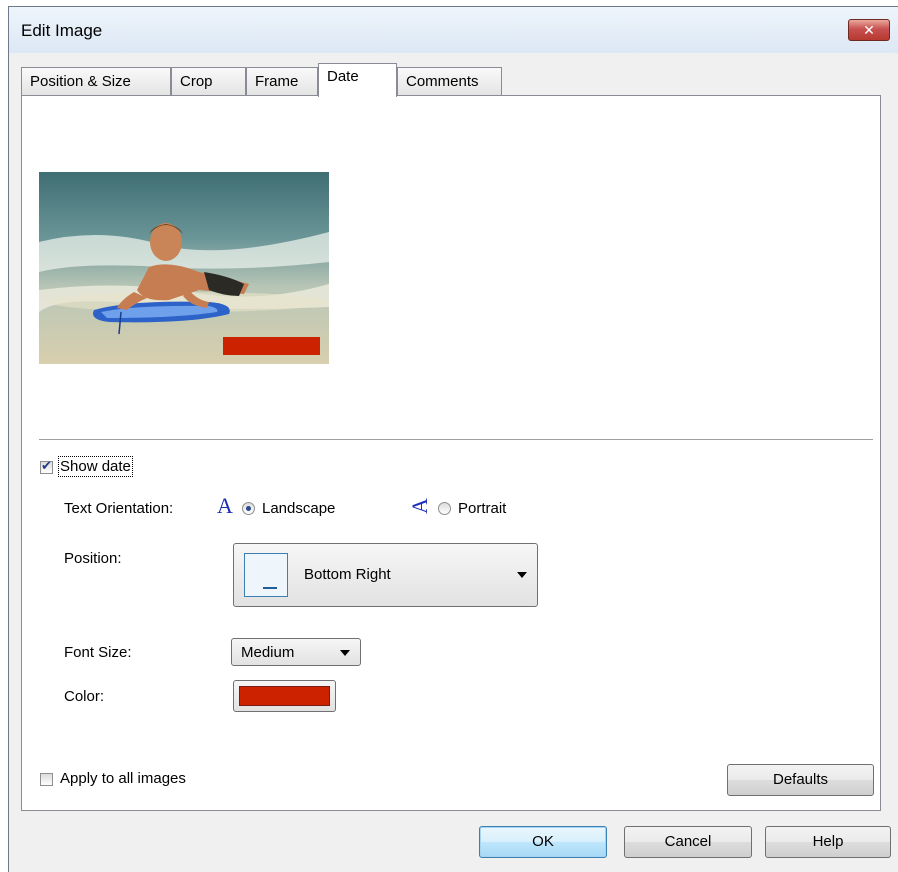 This screenshot has height=872, width=898. I want to click on color-button, so click(284, 696).